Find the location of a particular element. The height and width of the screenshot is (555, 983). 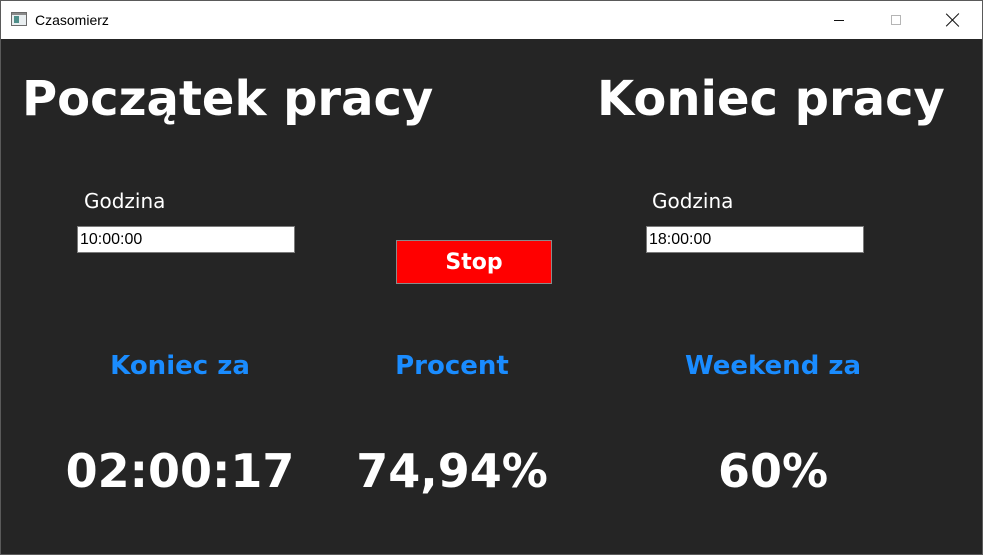

stop-button: Stop is located at coordinates (474, 262).